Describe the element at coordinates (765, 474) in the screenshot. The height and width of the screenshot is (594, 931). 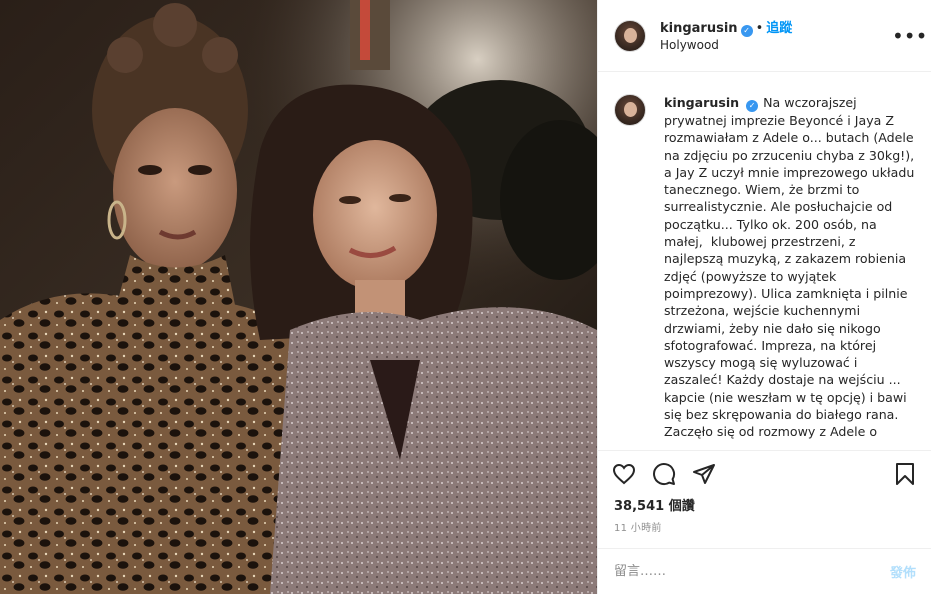
I see `action-bar` at that location.